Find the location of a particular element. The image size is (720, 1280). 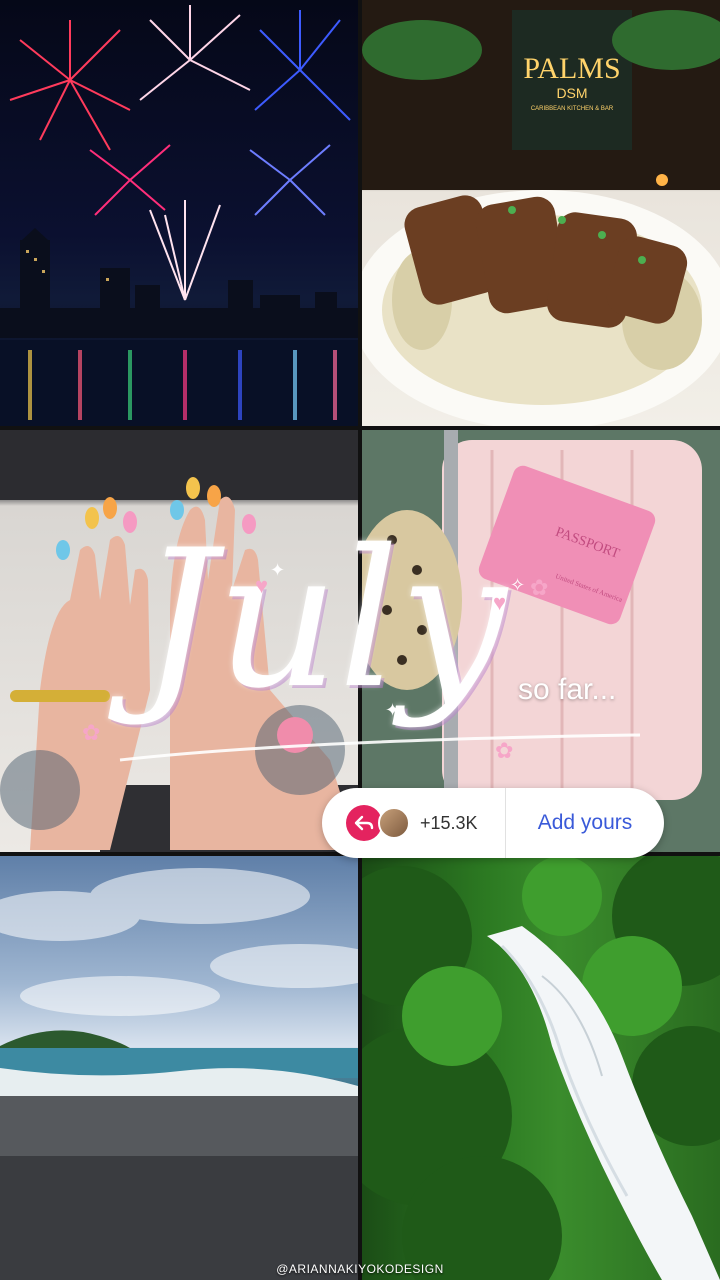

reply-arrow-icon is located at coordinates (364, 823).